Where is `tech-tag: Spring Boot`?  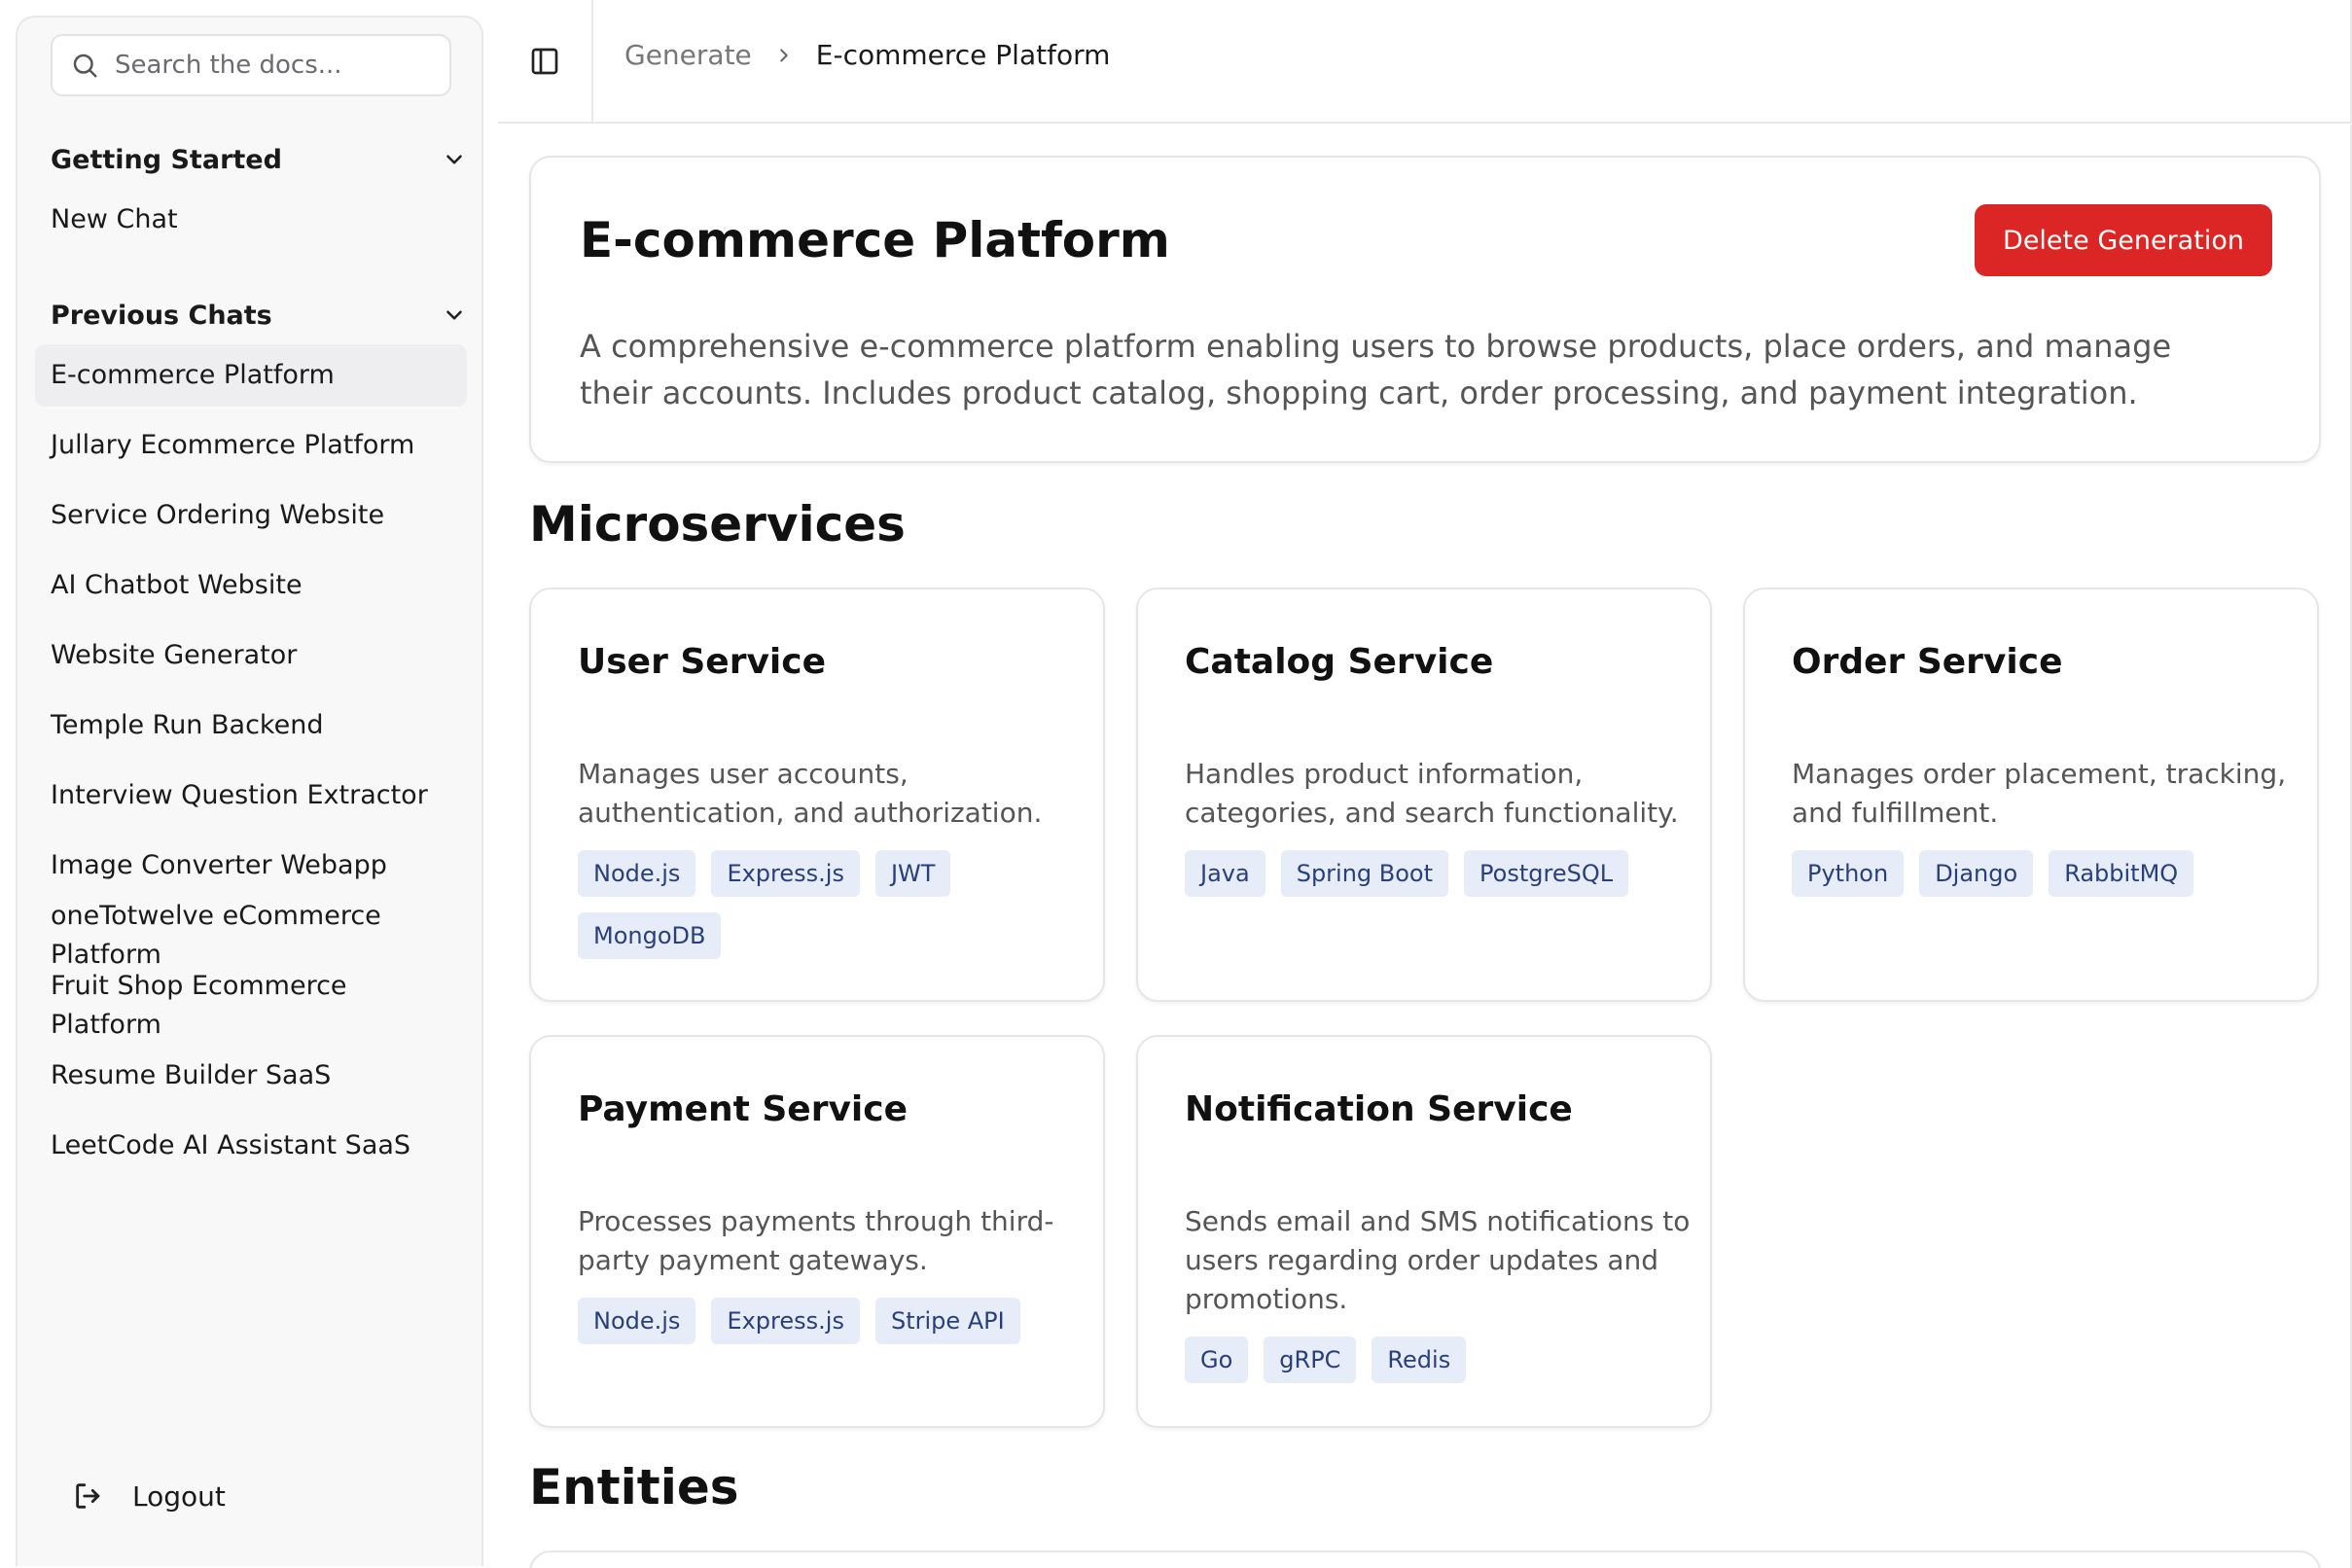
tech-tag: Spring Boot is located at coordinates (1364, 873).